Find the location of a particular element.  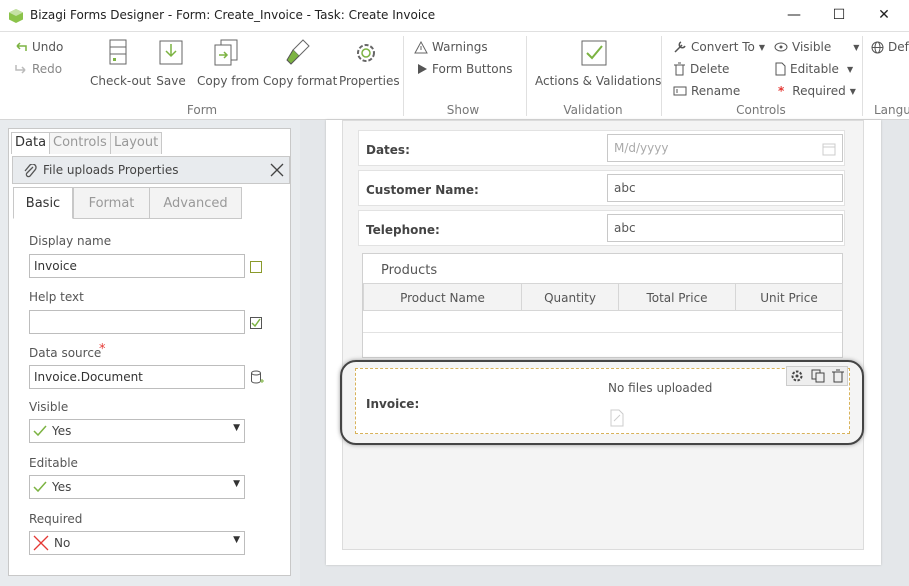

customer-name-label: Customer Name: is located at coordinates (422, 190).